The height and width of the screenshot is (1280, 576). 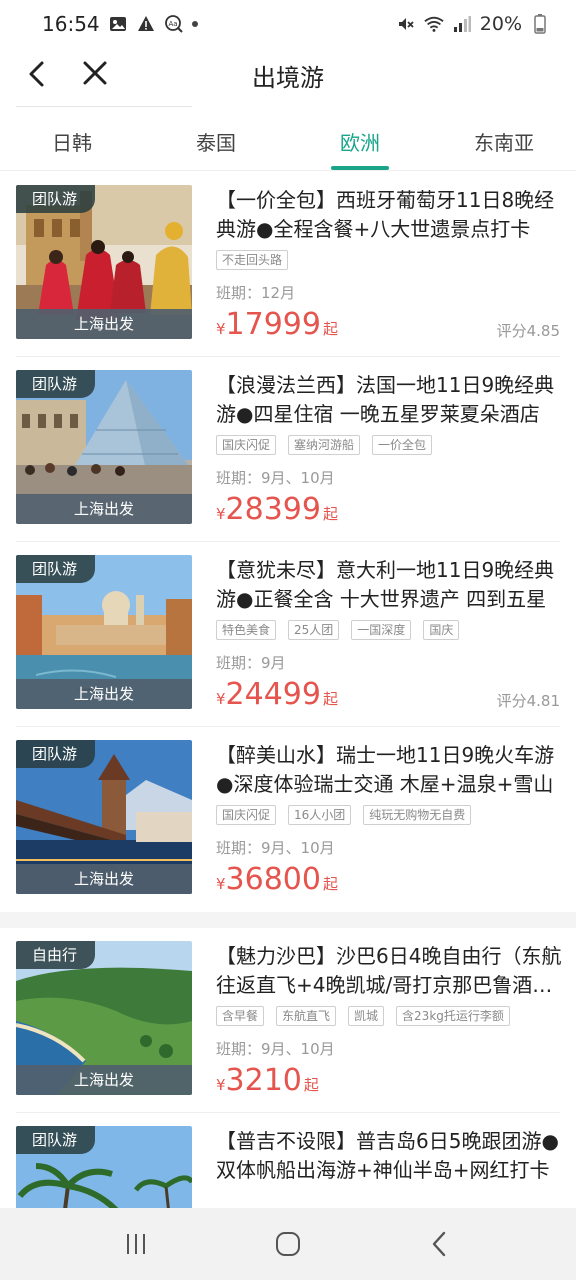 I want to click on accessibility-icon: Aa, so click(x=174, y=24).